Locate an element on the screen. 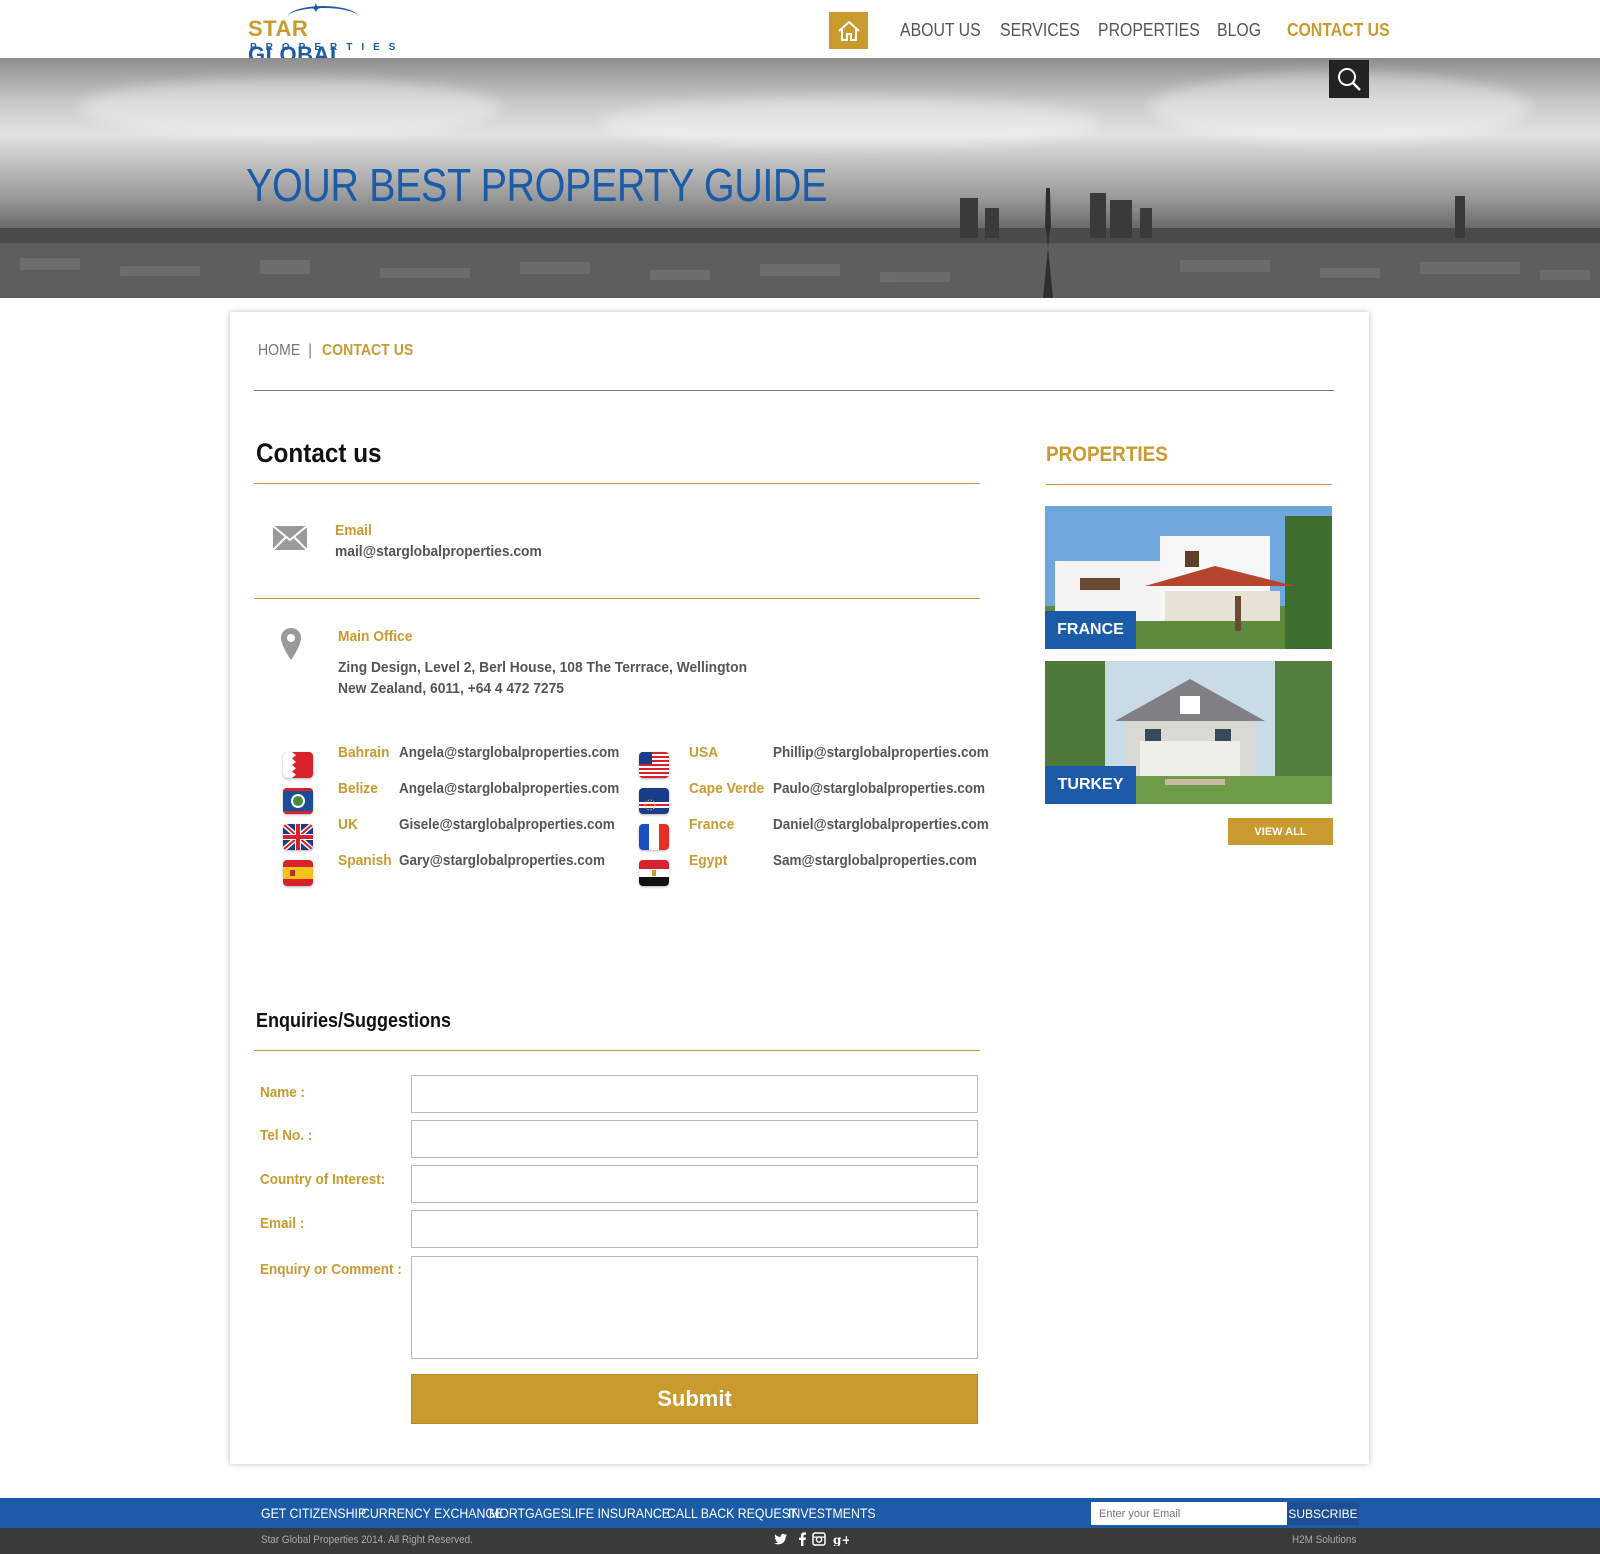 This screenshot has height=1554, width=1600. email-belize: Angela@starglobalproperties.com is located at coordinates (509, 788).